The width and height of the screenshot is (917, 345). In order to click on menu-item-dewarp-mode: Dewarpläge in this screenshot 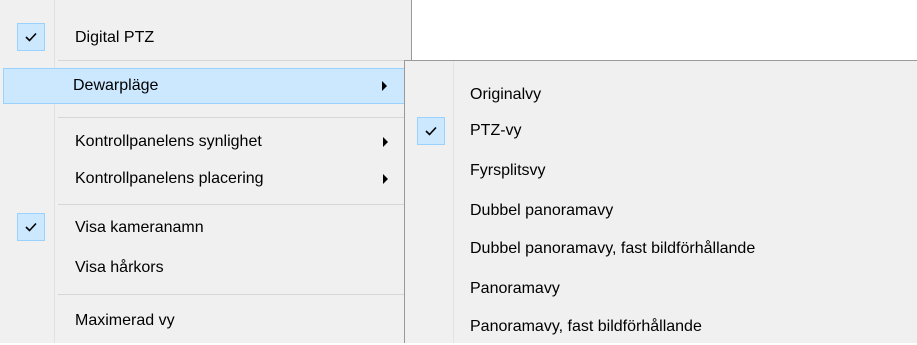, I will do `click(205, 86)`.